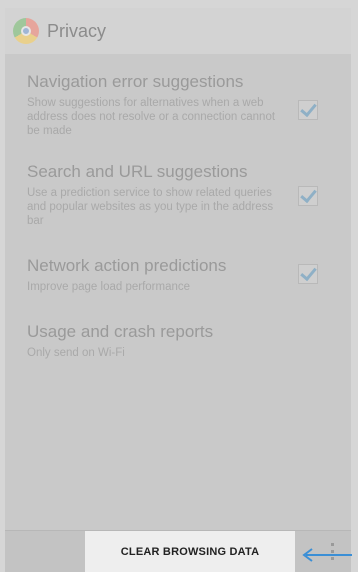  Describe the element at coordinates (26, 31) in the screenshot. I see `chrome-icon` at that location.